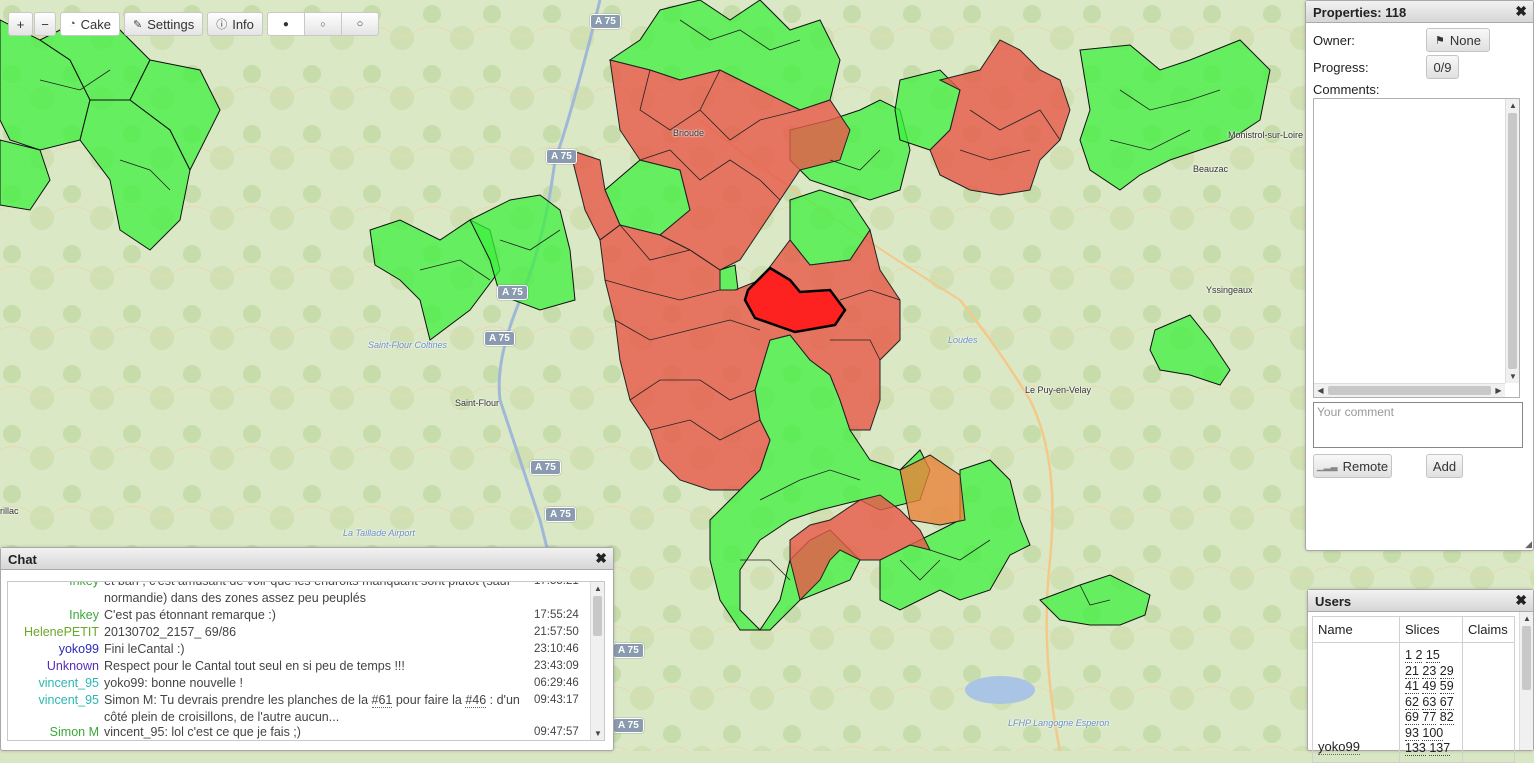 The height and width of the screenshot is (763, 1534). Describe the element at coordinates (285, 24) in the screenshot. I see `view-mode-1: ●` at that location.